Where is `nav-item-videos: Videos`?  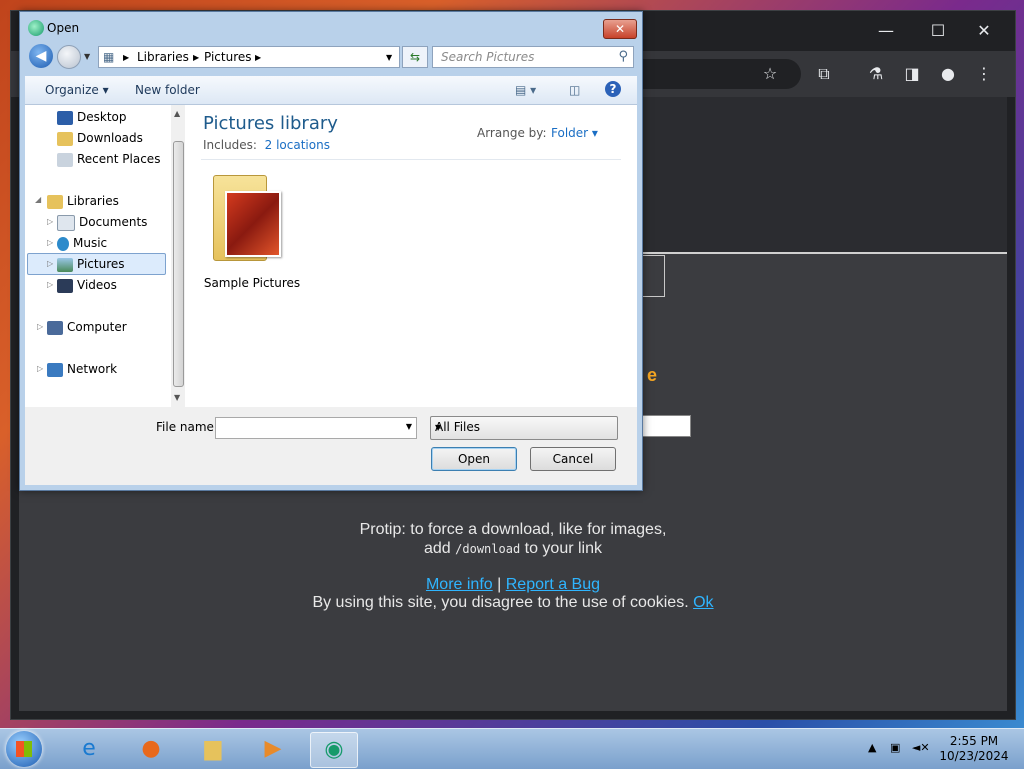
nav-item-videos: Videos is located at coordinates (87, 285).